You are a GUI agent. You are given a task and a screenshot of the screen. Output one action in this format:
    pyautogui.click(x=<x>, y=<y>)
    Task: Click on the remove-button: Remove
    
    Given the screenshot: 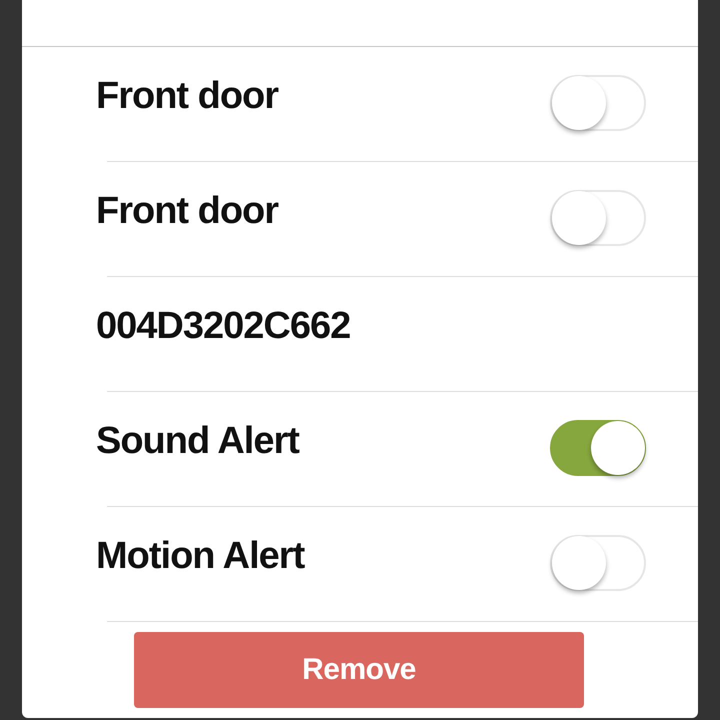 What is the action you would take?
    pyautogui.click(x=359, y=670)
    